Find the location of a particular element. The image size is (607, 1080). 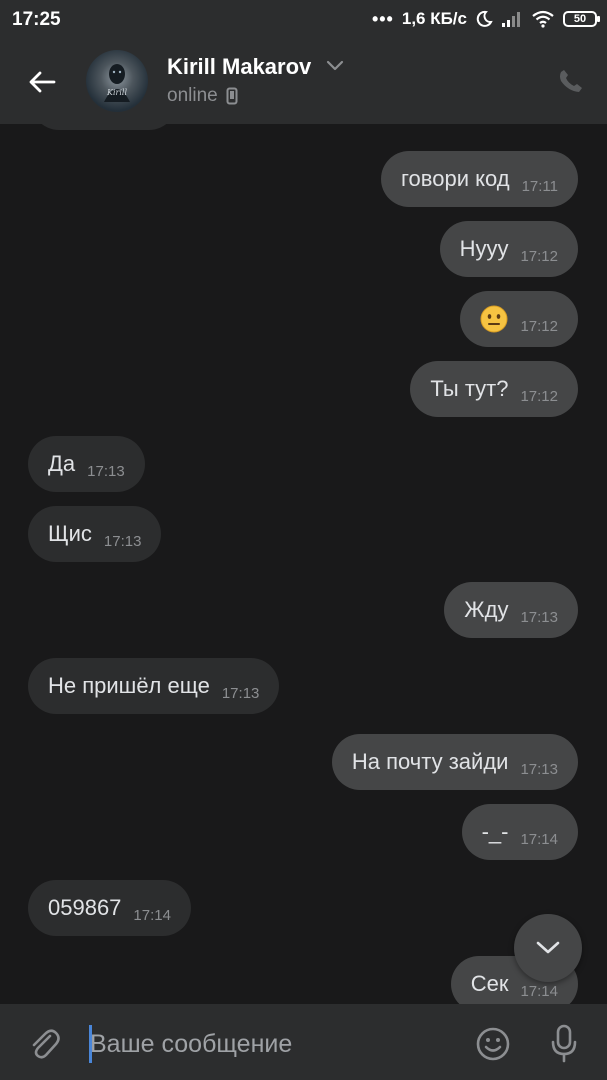

message-bubble-outgoing: 17:12 is located at coordinates (519, 319).